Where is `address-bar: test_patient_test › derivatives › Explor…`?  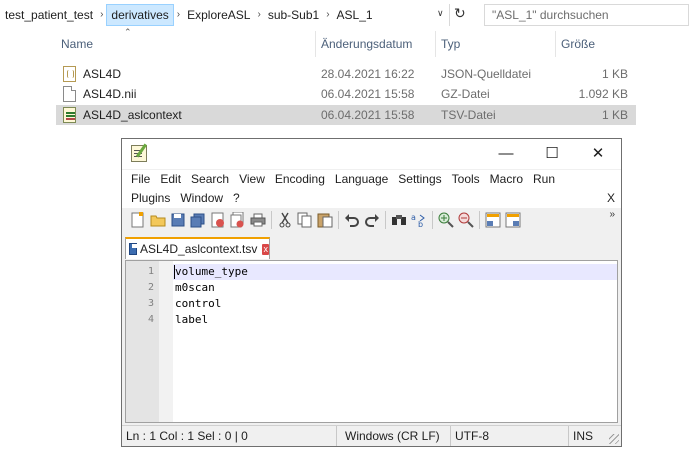
address-bar: test_patient_test › derivatives › Explor… is located at coordinates (347, 15).